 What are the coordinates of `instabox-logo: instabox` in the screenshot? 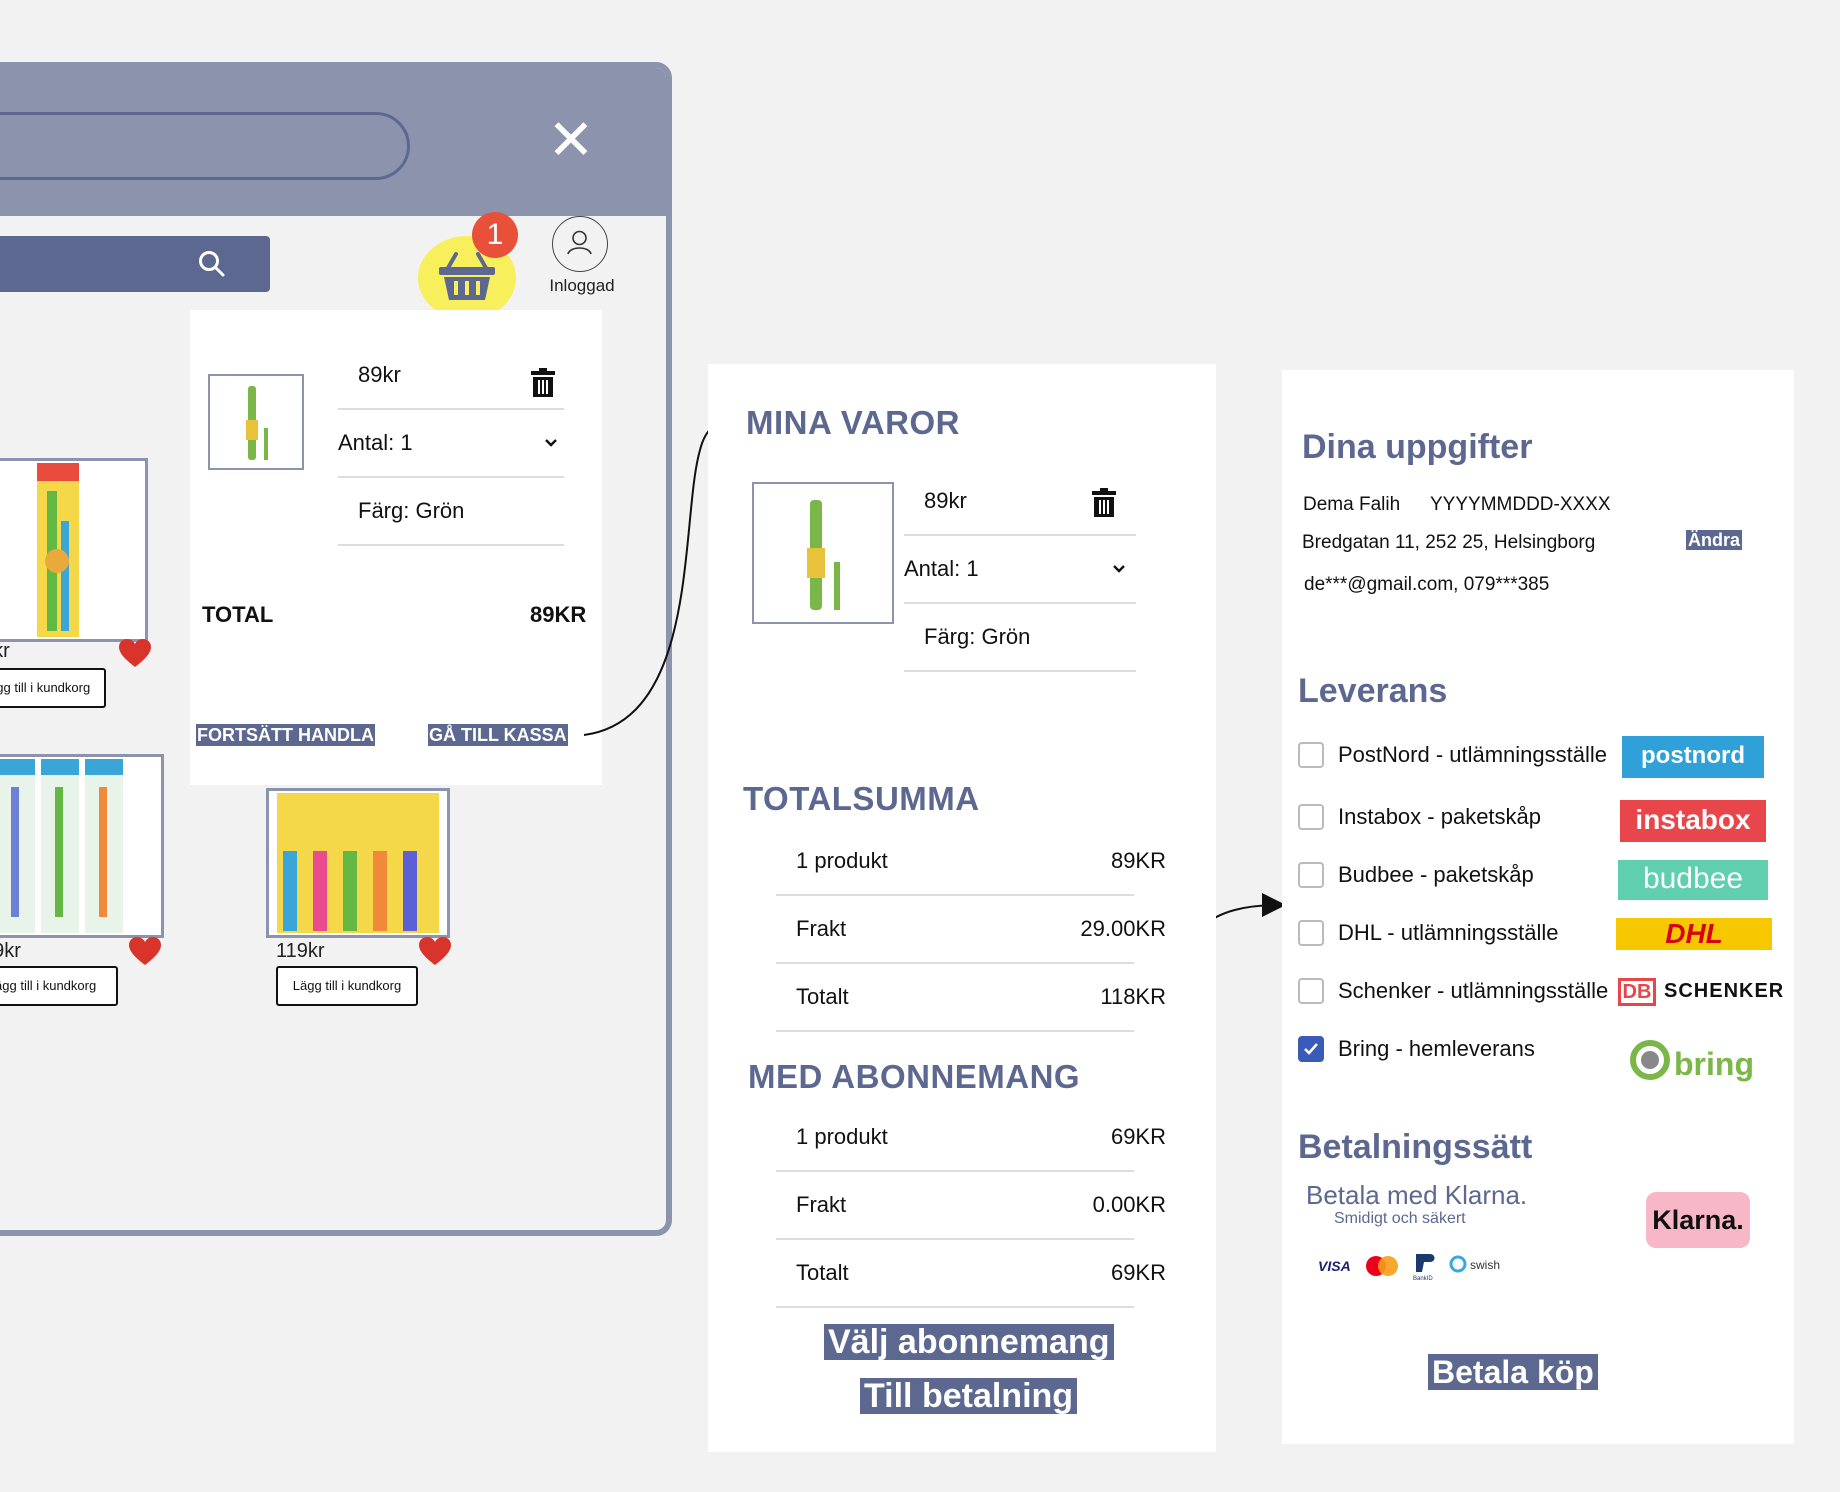 It's located at (1693, 821).